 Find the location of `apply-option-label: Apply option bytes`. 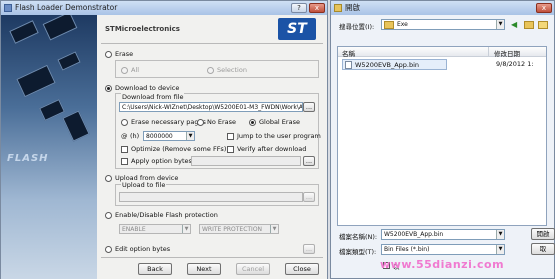

apply-option-label: Apply option bytes is located at coordinates (161, 161).